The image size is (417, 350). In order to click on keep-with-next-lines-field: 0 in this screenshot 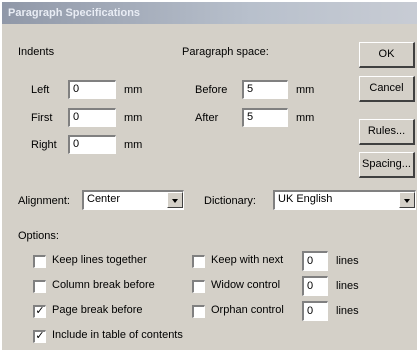, I will do `click(315, 261)`.